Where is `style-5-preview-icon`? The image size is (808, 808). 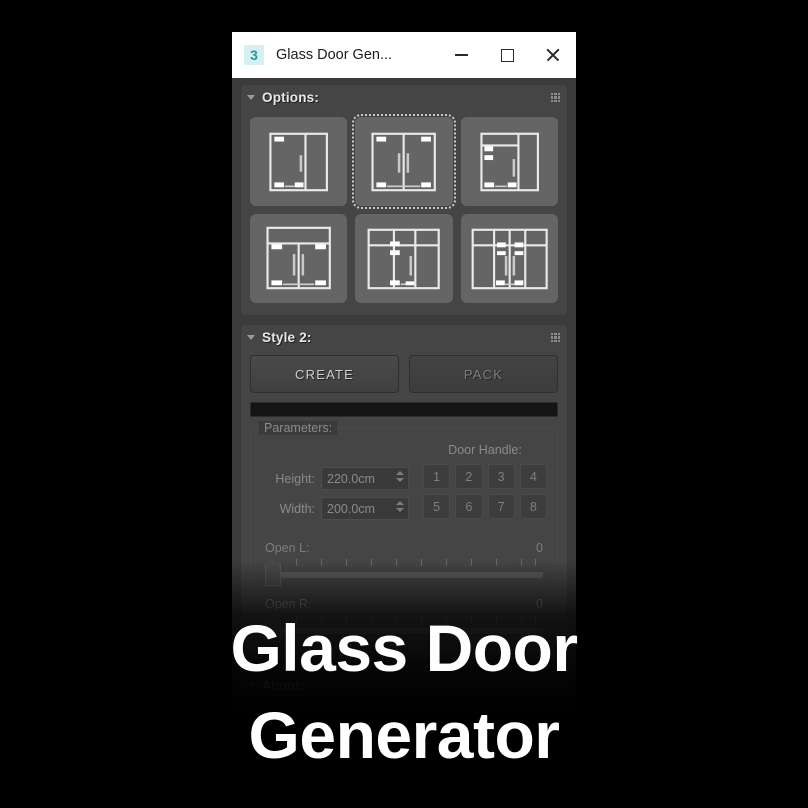 style-5-preview-icon is located at coordinates (404, 259).